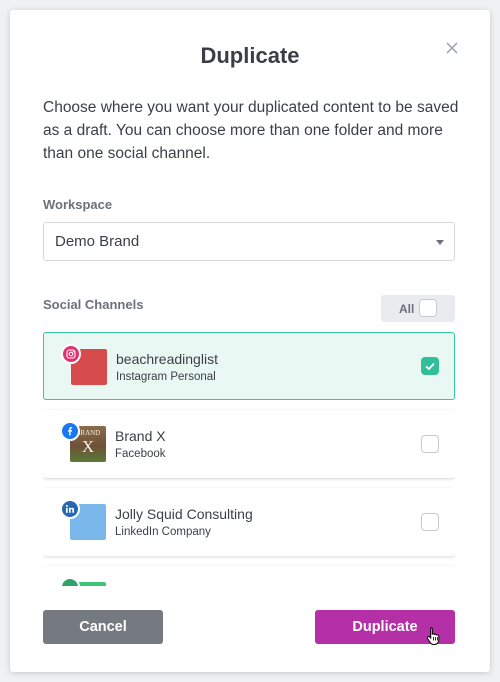 This screenshot has width=500, height=682. Describe the element at coordinates (88, 446) in the screenshot. I see `avatar-brand-letter: X` at that location.